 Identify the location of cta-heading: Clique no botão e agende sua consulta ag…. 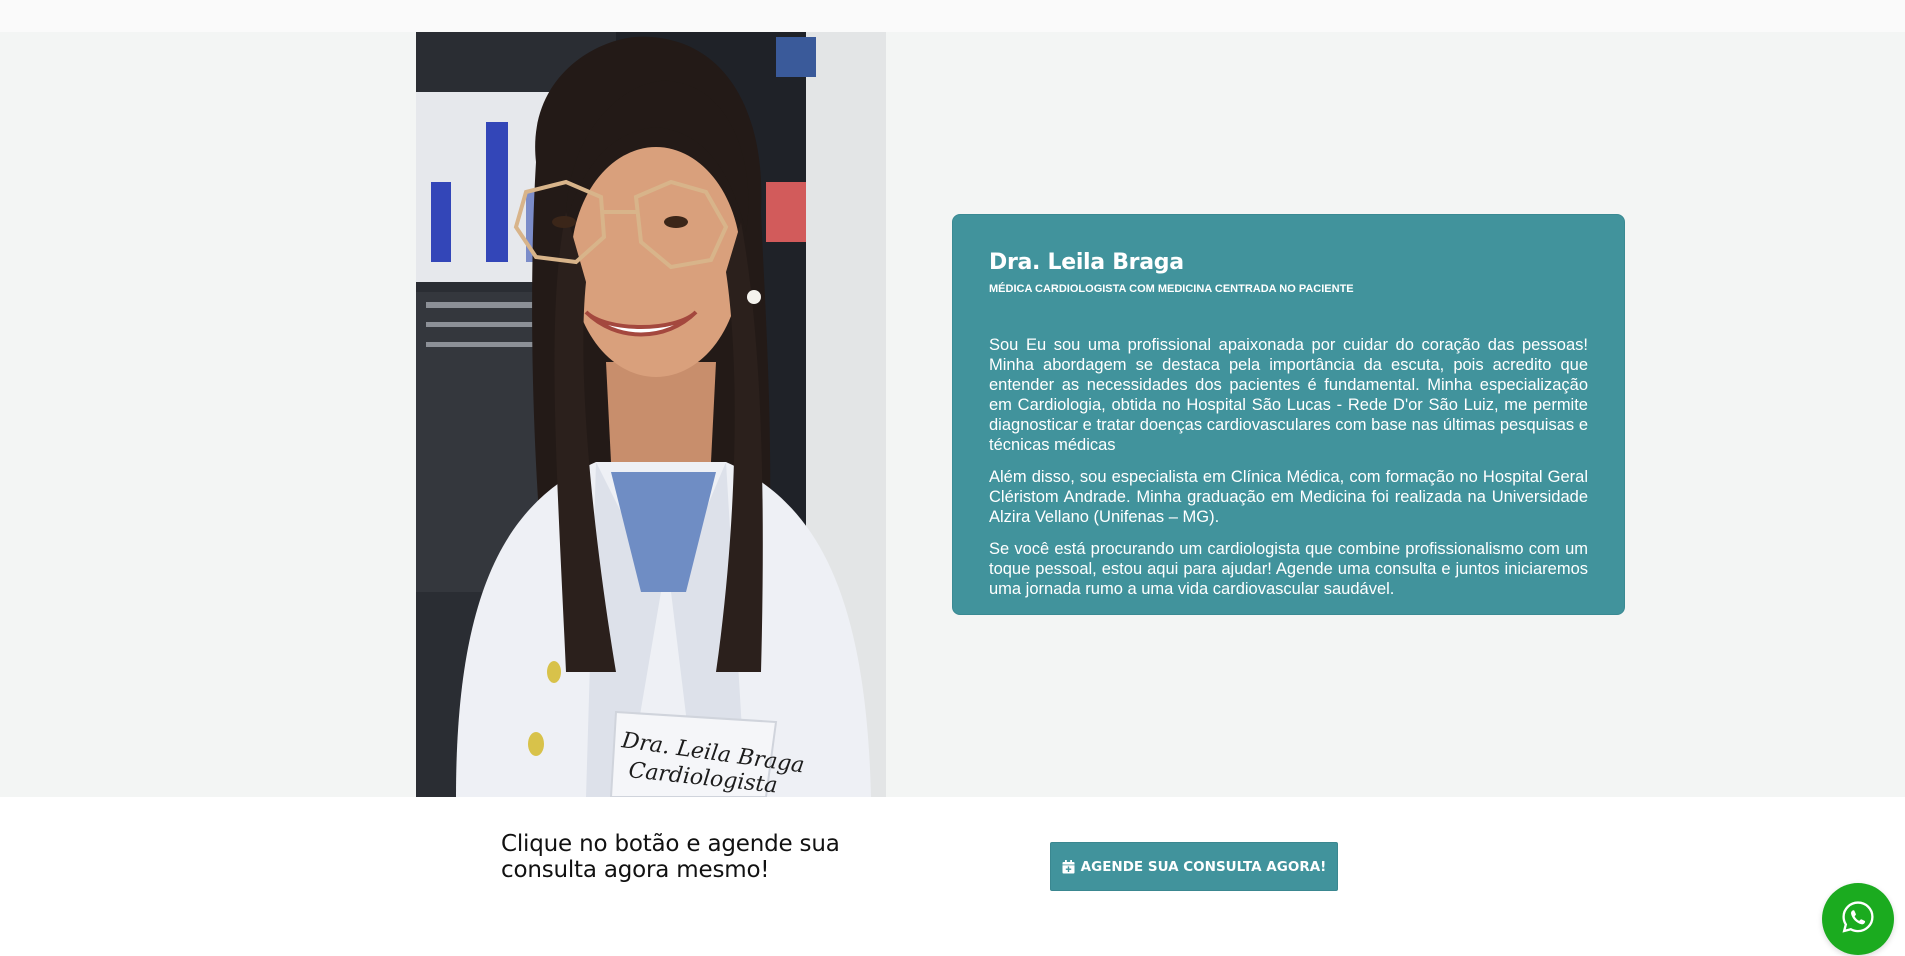
(670, 857).